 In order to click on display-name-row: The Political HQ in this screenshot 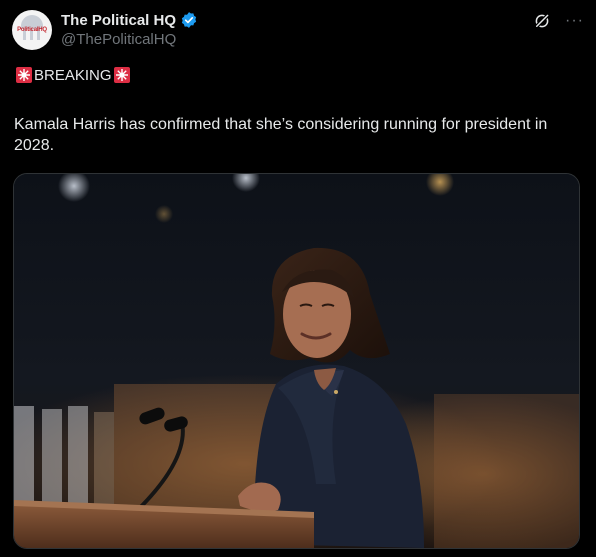, I will do `click(129, 20)`.